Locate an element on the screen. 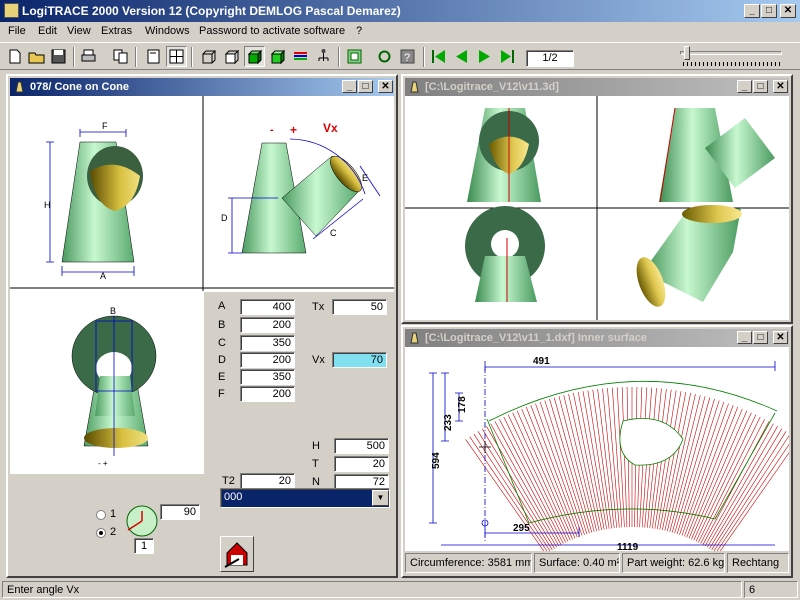 Image resolution: width=800 pixels, height=600 pixels. weight-status: Part weight: 62.6 kg is located at coordinates (673, 563).